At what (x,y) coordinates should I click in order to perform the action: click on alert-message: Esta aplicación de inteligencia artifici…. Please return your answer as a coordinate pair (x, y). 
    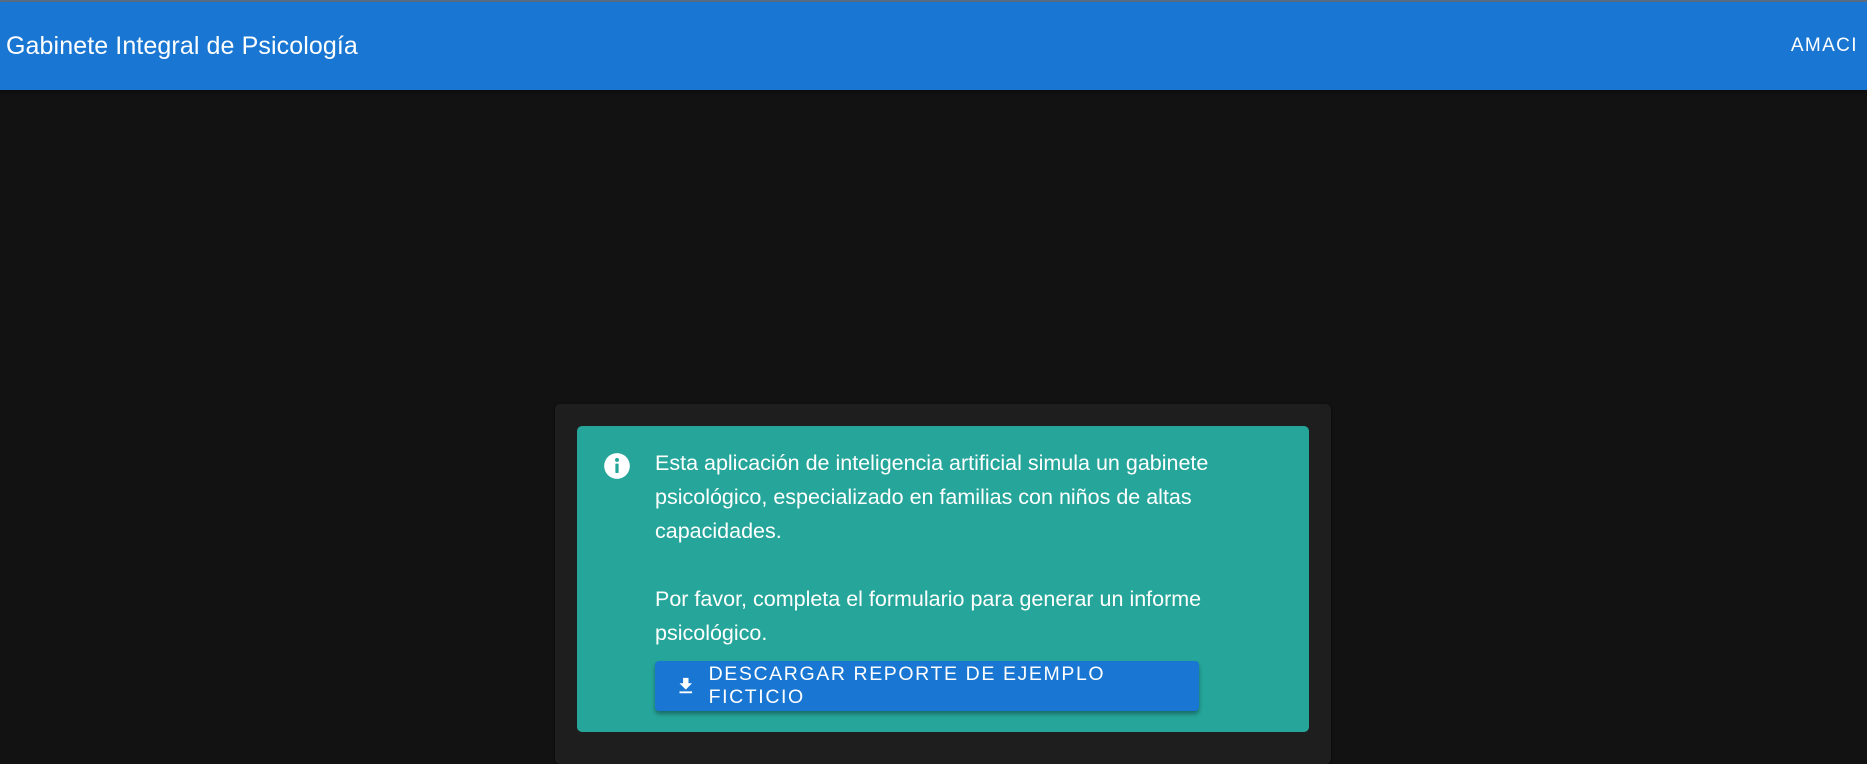
    Looking at the image, I should click on (932, 548).